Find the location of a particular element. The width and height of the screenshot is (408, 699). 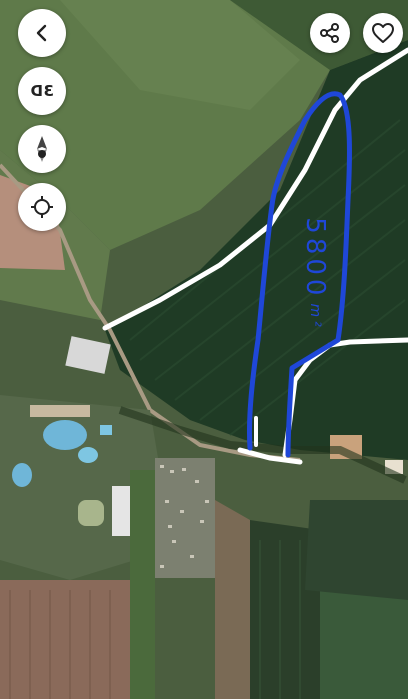

3d-label: 3D is located at coordinates (42, 91).